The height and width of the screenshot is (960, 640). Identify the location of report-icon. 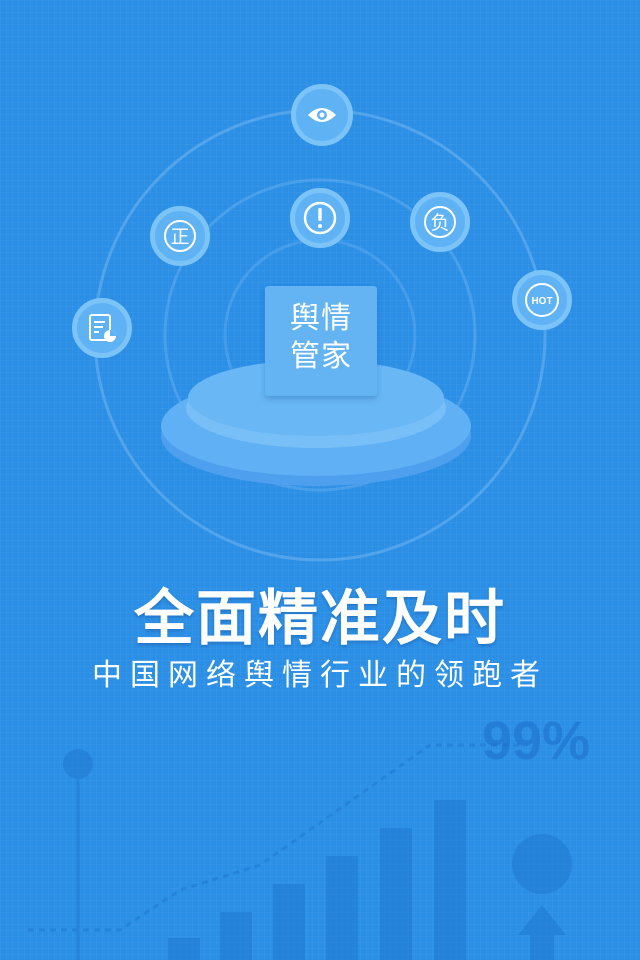
(102, 328).